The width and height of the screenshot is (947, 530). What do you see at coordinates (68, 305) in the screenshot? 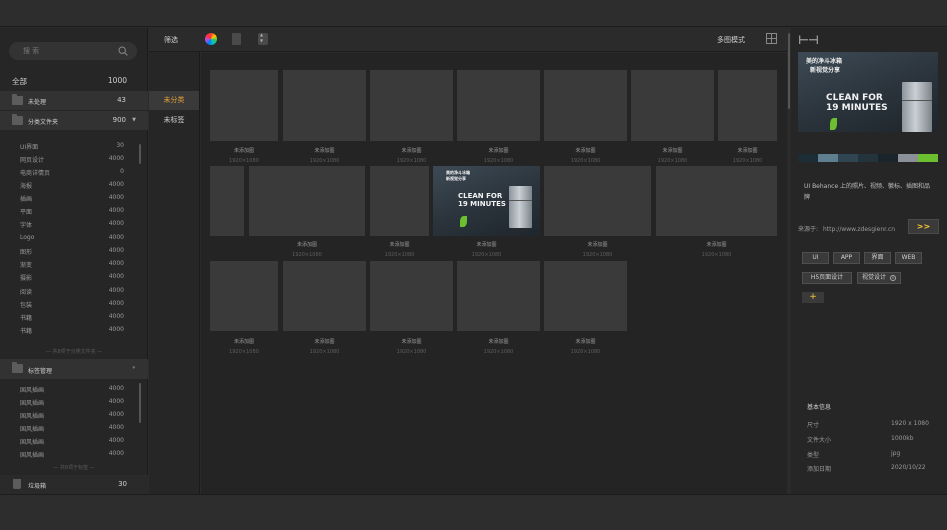
I see `list-item: 包装 4000` at bounding box center [68, 305].